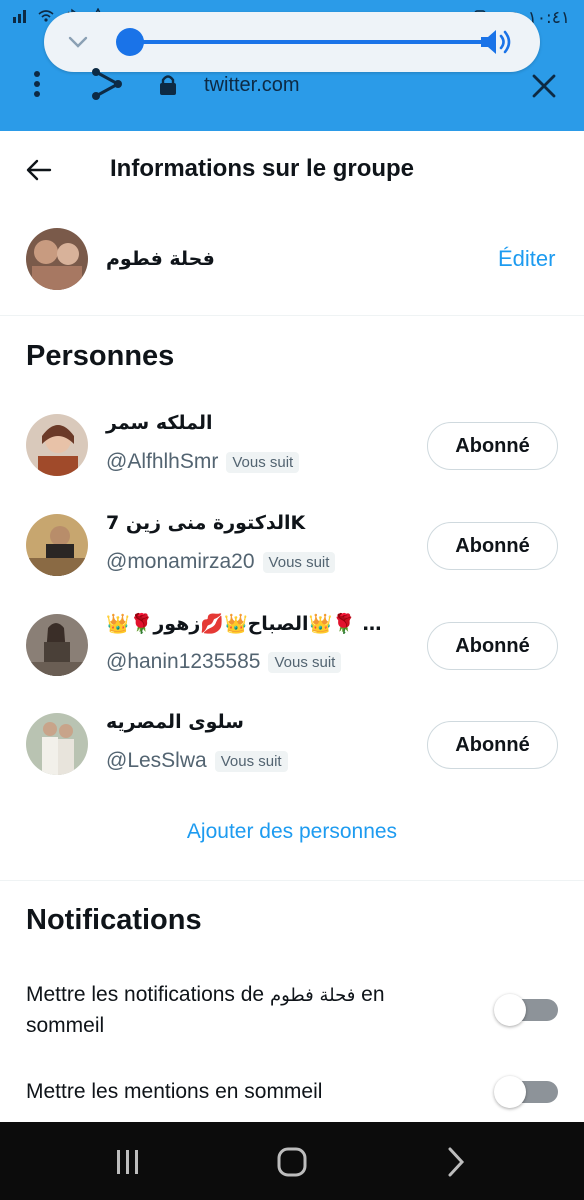  I want to click on member-handle-row: @monamirza20 Vous suit, so click(221, 562).